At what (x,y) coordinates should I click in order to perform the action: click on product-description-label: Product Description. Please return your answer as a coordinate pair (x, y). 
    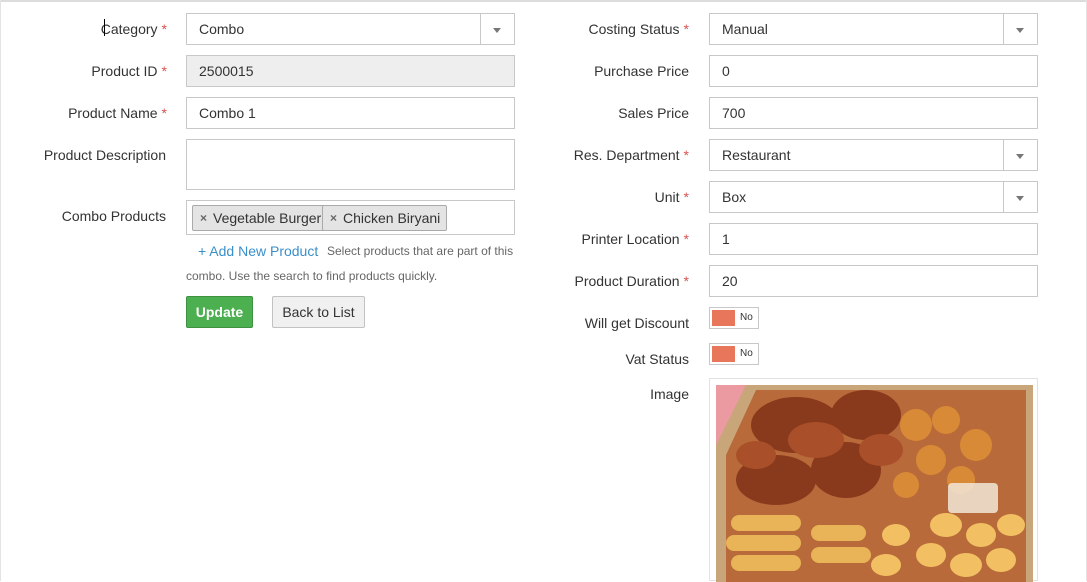
    Looking at the image, I should click on (104, 155).